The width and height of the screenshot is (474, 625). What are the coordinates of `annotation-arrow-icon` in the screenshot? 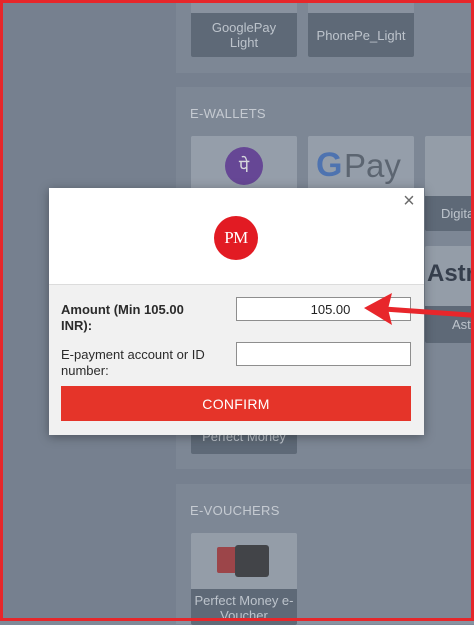 It's located at (418, 309).